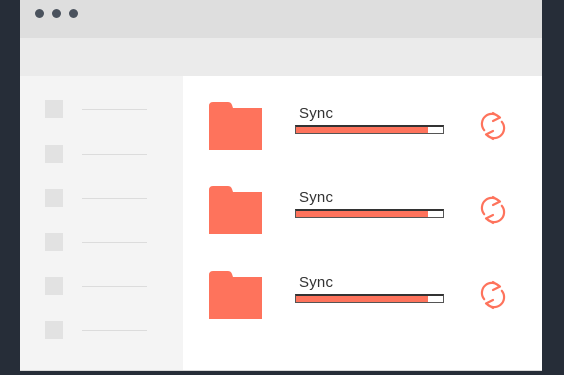 The width and height of the screenshot is (564, 375). What do you see at coordinates (73, 13) in the screenshot?
I see `maximize-dot` at bounding box center [73, 13].